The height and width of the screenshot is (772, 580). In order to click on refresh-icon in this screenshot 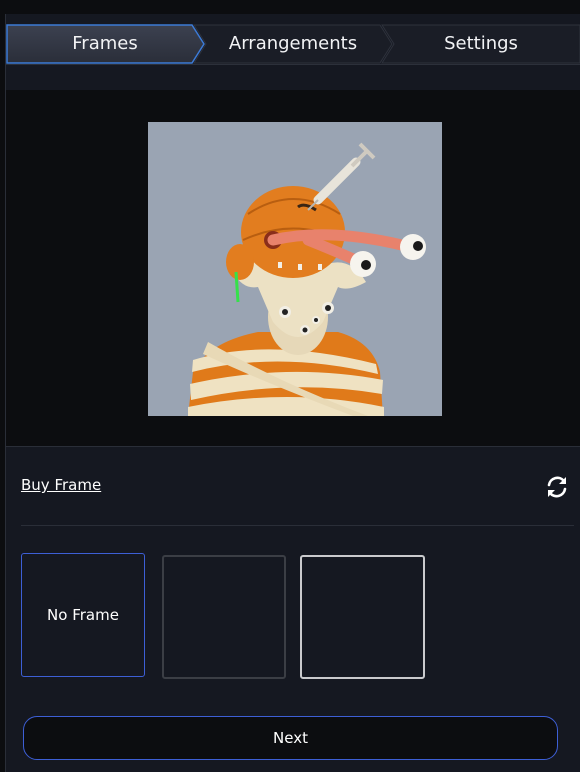, I will do `click(557, 487)`.